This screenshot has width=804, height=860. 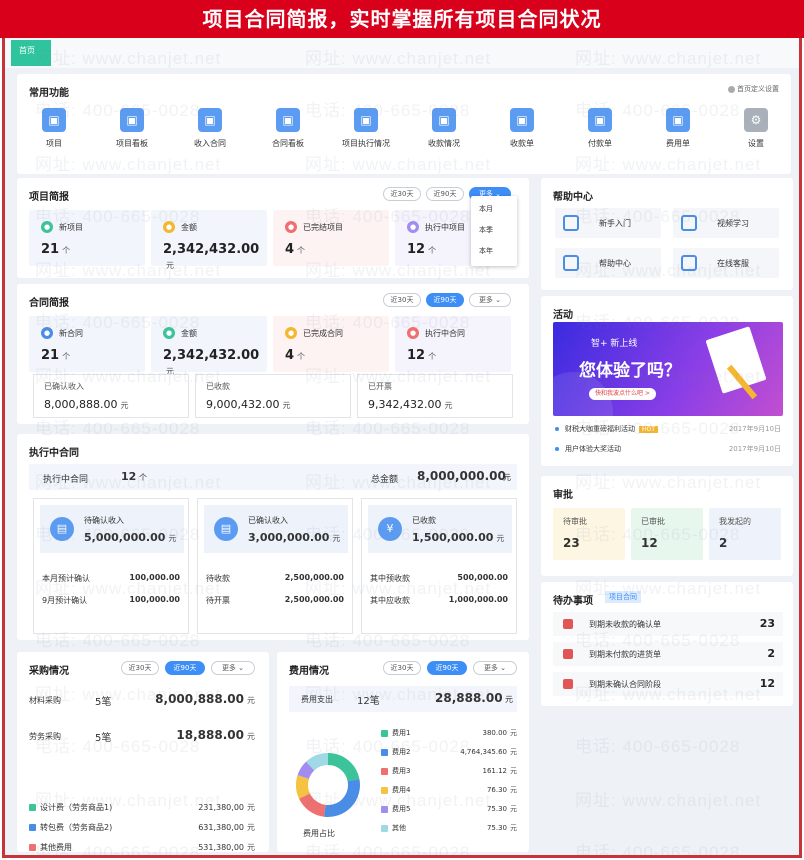 What do you see at coordinates (331, 238) in the screenshot?
I see `project_brief-stat-2: ● 已完结项目 4 个` at bounding box center [331, 238].